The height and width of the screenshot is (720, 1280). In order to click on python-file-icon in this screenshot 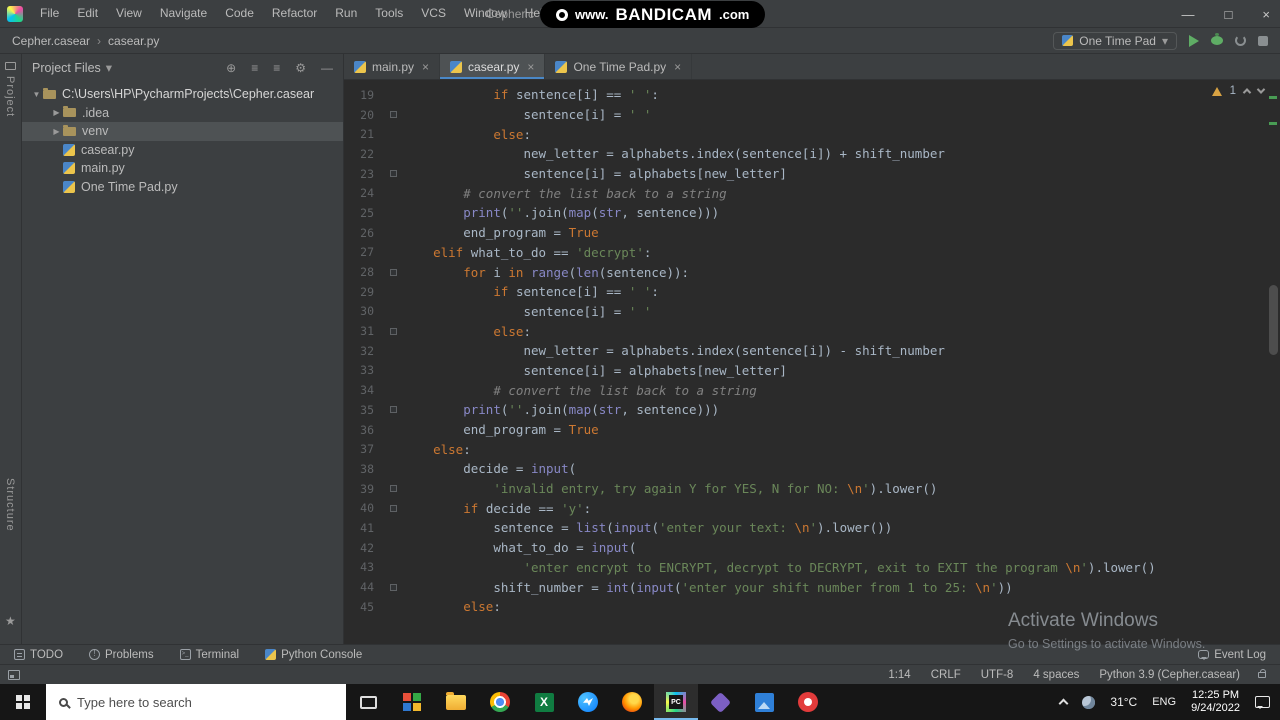, I will do `click(69, 149)`.